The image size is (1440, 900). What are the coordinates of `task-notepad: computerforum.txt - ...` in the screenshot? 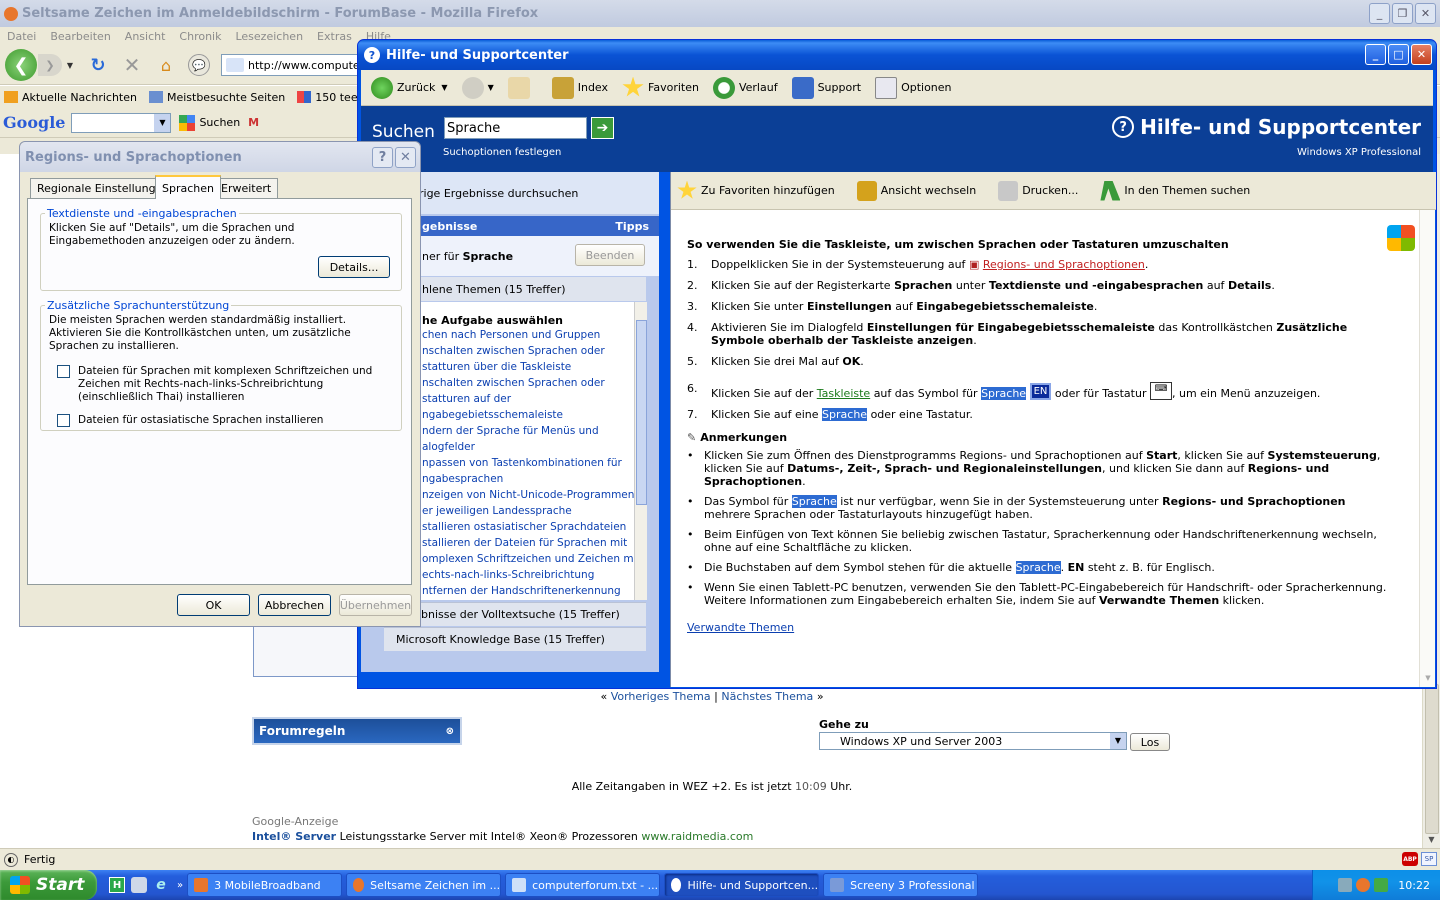 It's located at (583, 885).